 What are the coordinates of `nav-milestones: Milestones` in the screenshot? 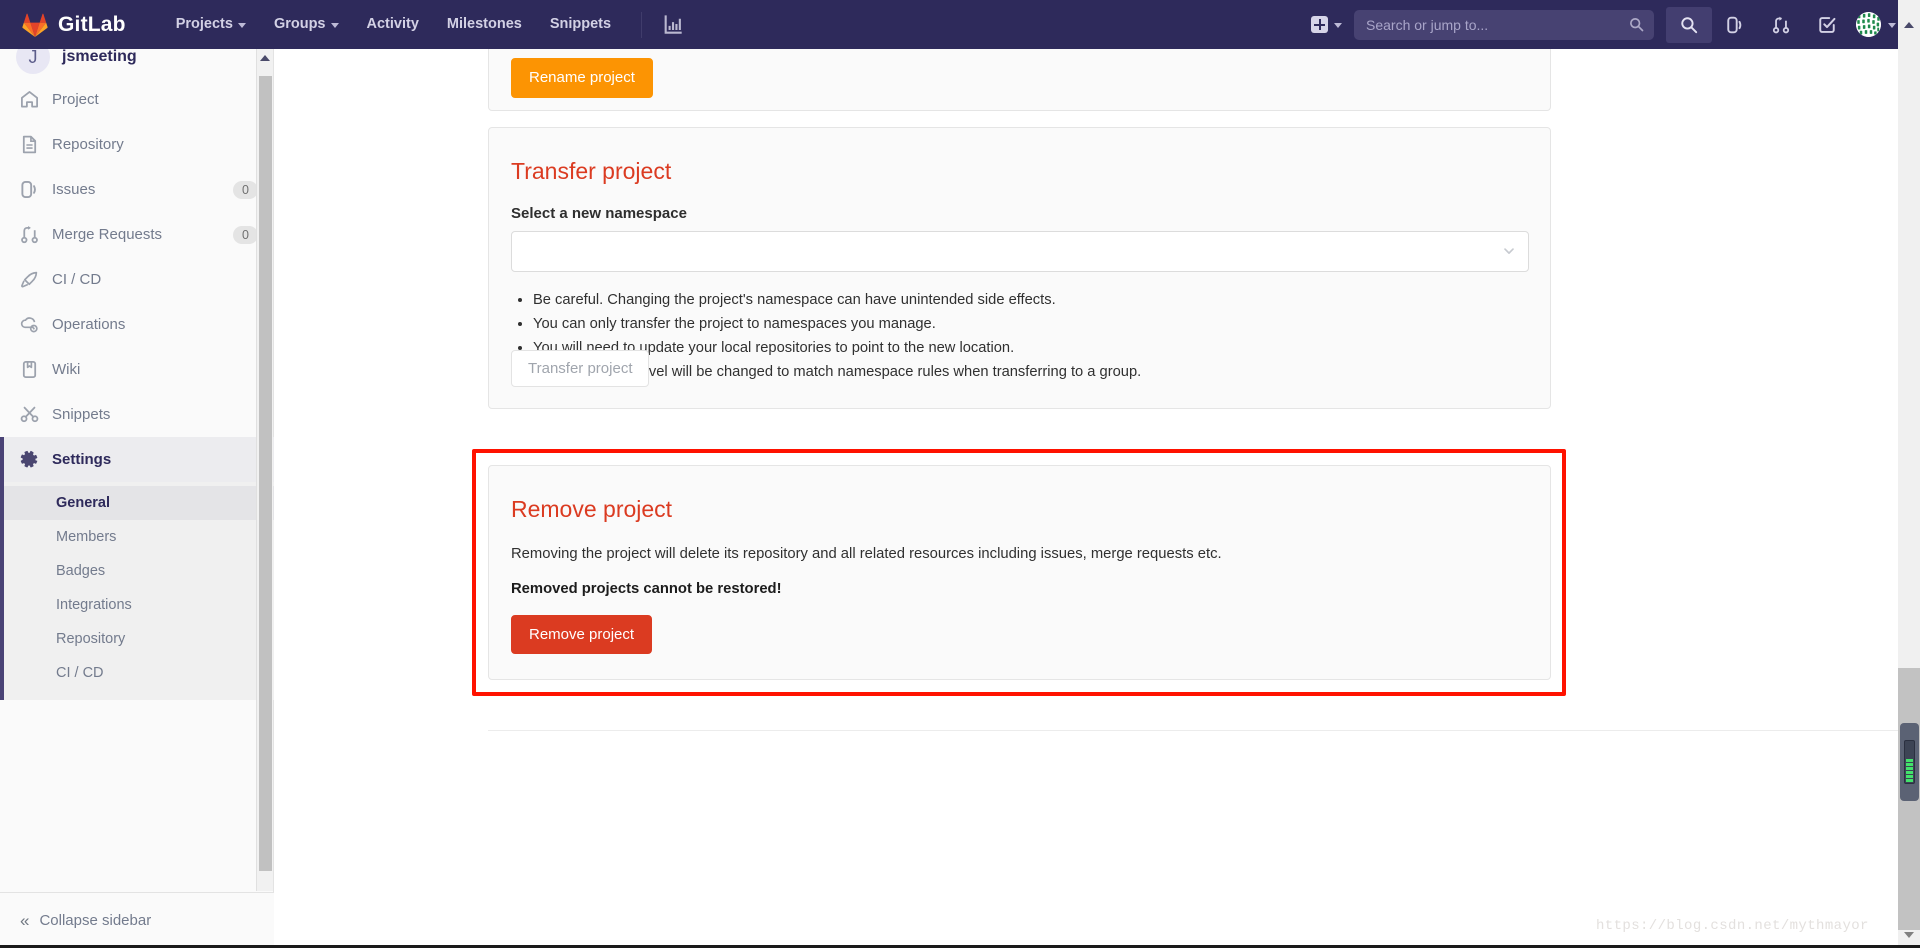 It's located at (484, 24).